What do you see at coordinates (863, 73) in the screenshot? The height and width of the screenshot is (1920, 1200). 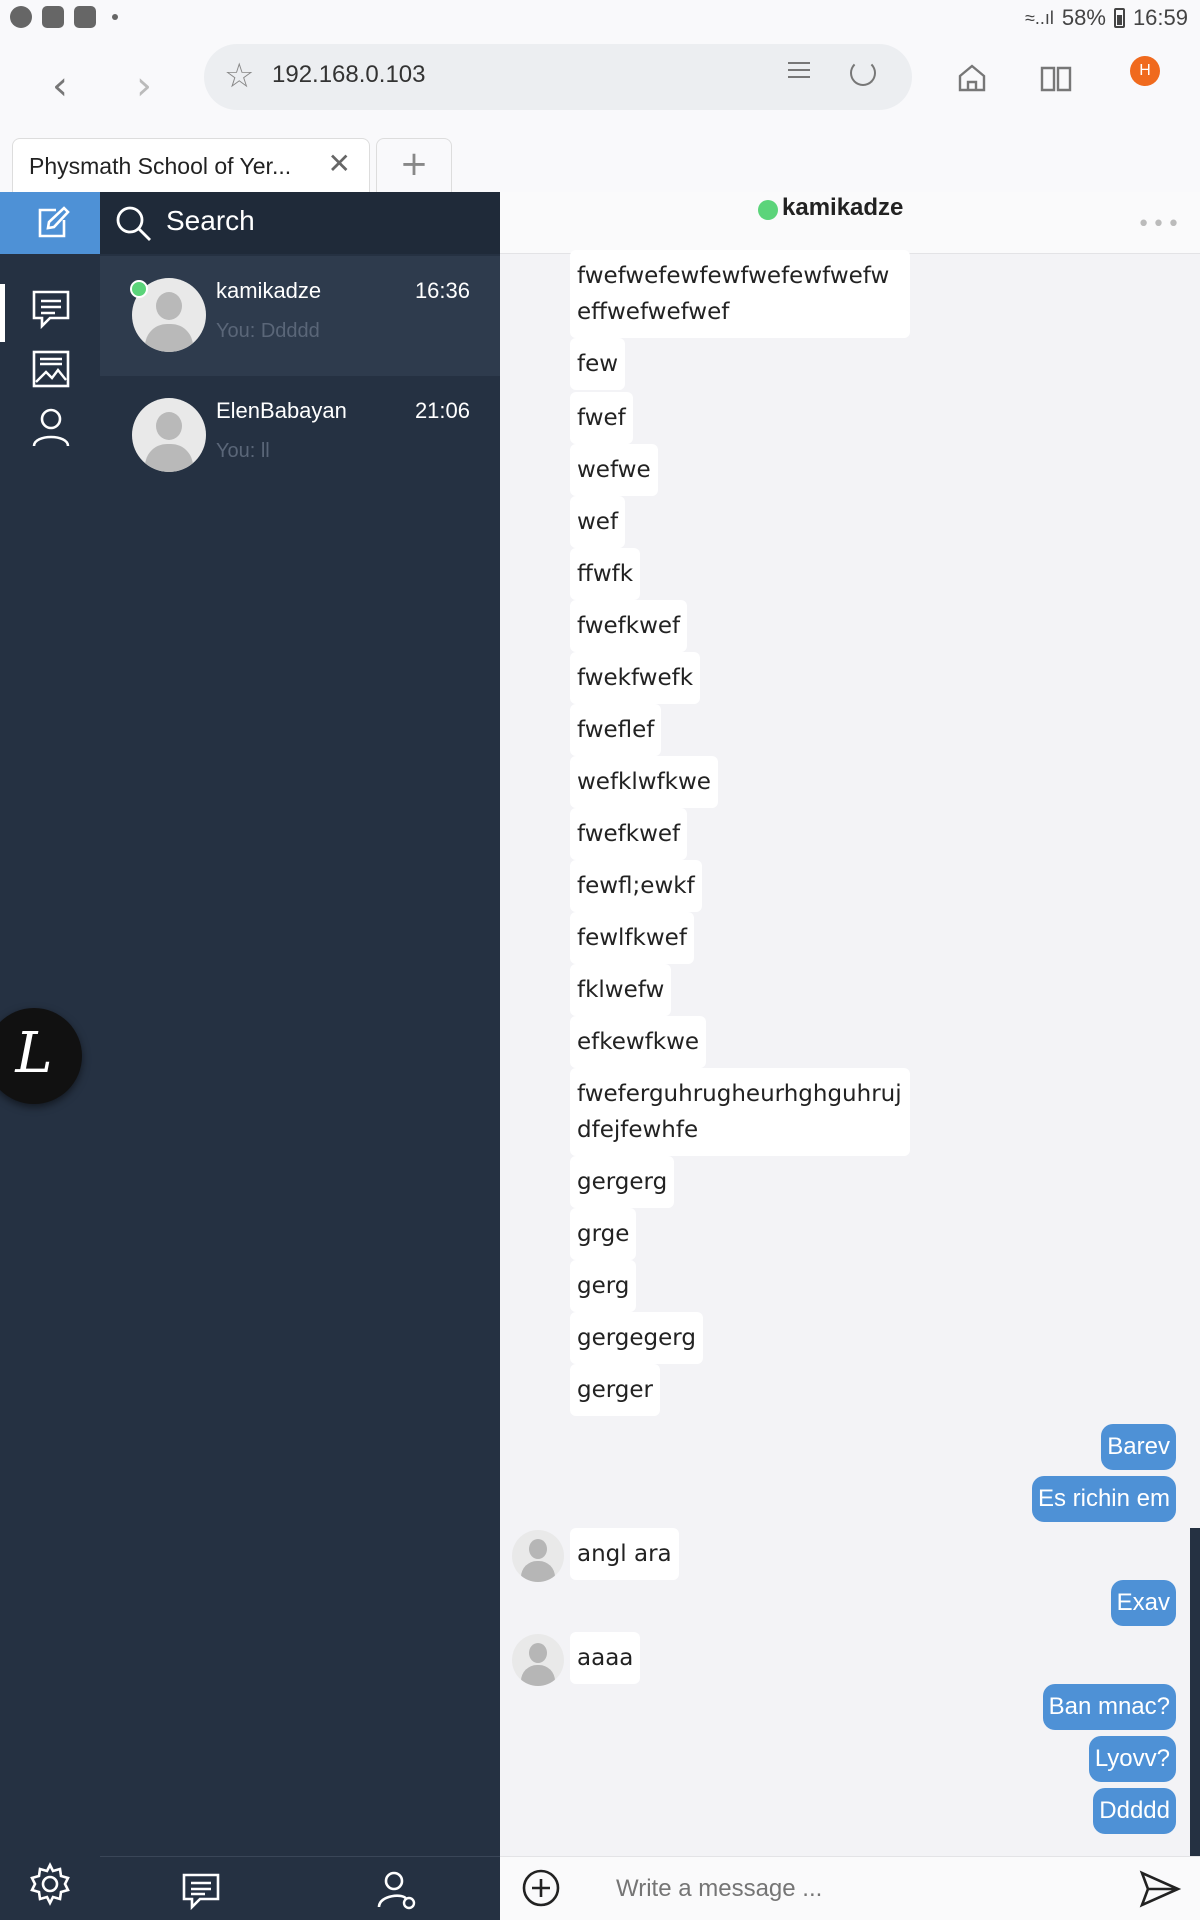 I see `reload-icon` at bounding box center [863, 73].